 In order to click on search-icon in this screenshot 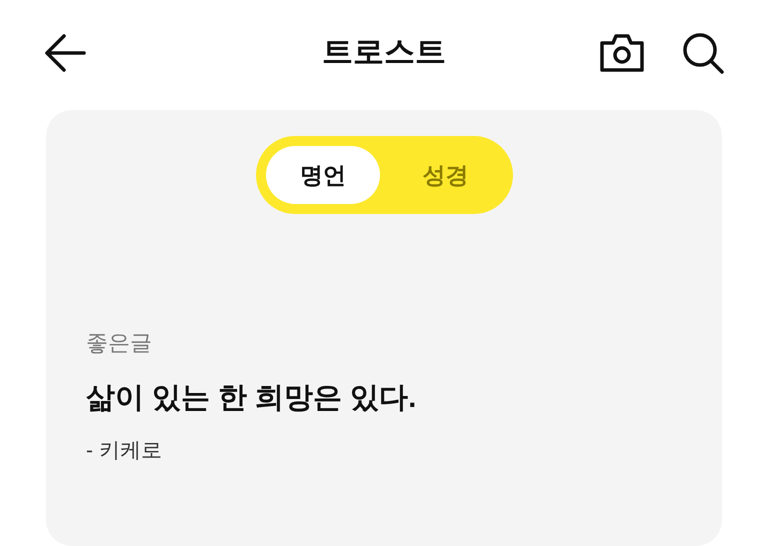, I will do `click(703, 53)`.